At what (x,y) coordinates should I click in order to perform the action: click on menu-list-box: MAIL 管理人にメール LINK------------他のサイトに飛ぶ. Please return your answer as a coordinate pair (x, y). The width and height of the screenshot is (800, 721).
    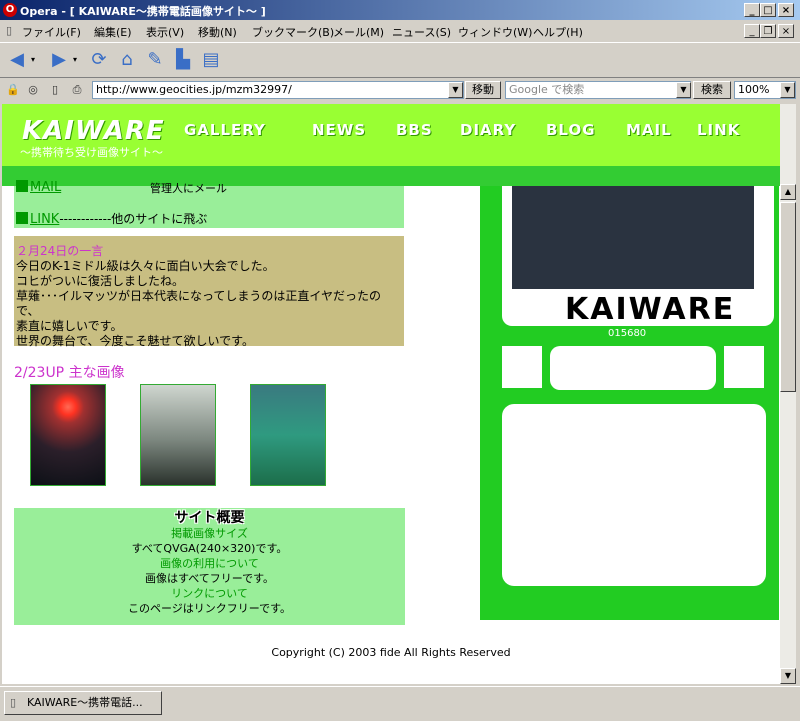
    Looking at the image, I should click on (209, 204).